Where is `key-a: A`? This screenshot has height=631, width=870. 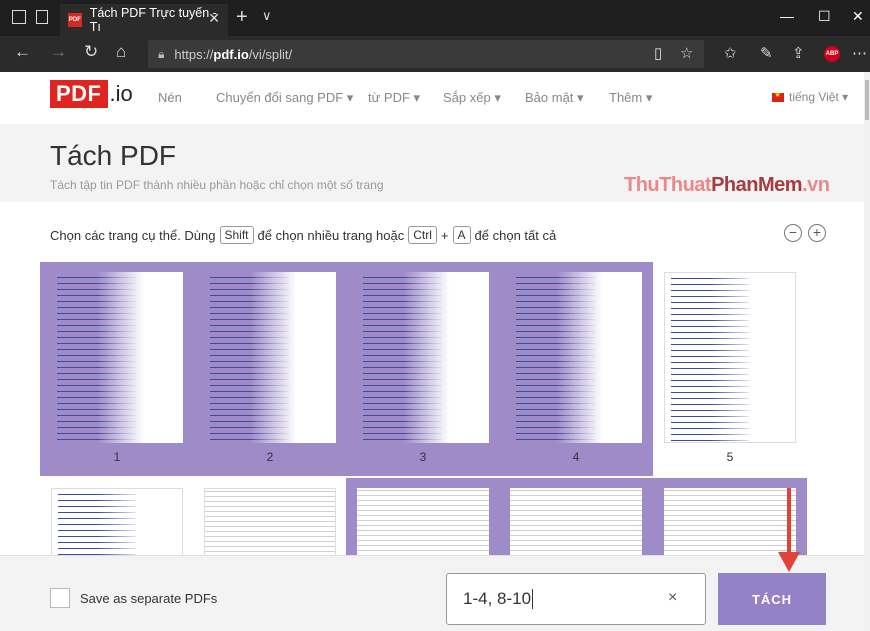
key-a: A is located at coordinates (461, 235).